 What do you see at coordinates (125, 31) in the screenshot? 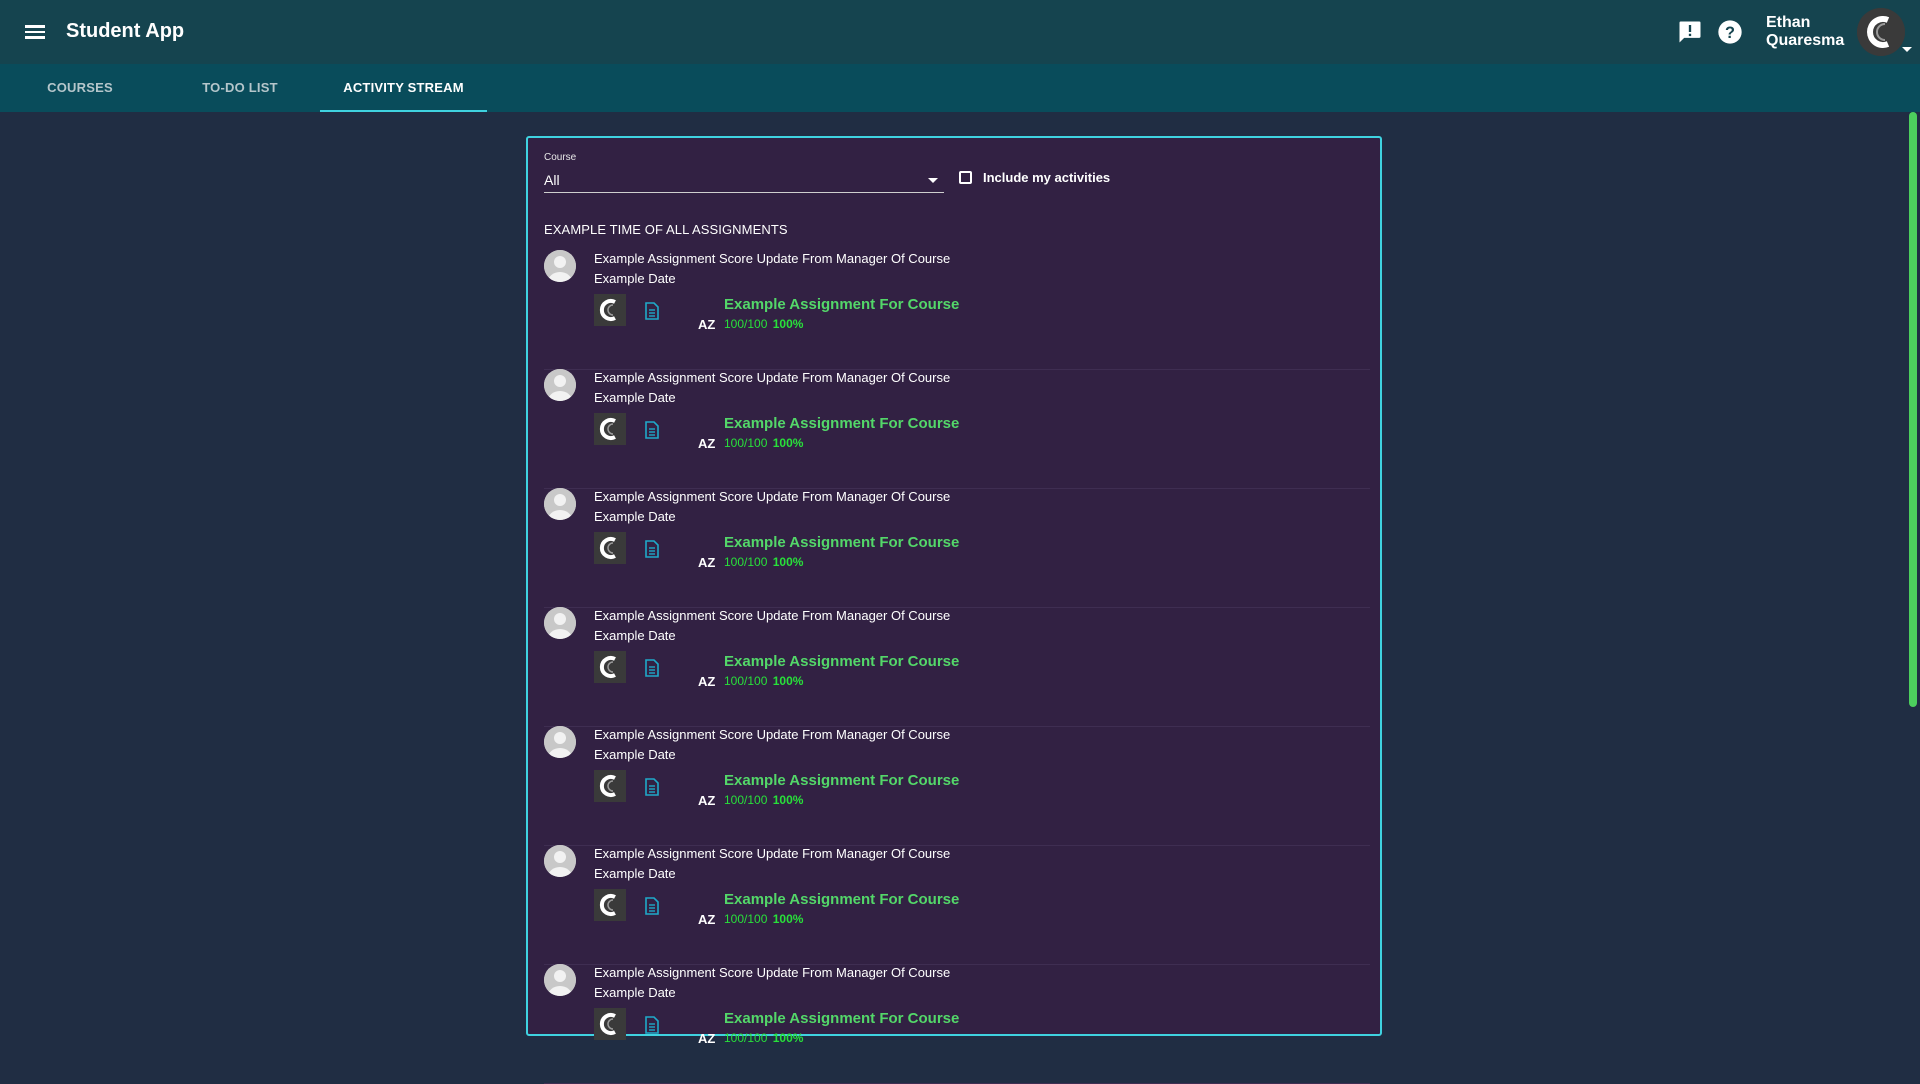
I see `app-title: Student App` at bounding box center [125, 31].